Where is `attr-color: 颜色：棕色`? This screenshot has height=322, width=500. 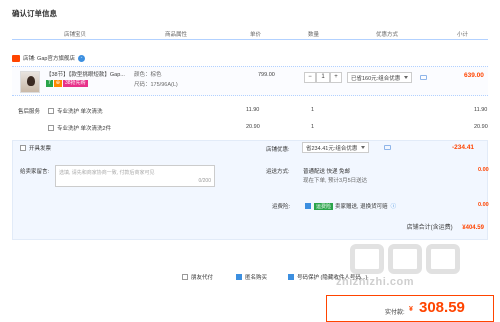
attr-color: 颜色：棕色 is located at coordinates (148, 75).